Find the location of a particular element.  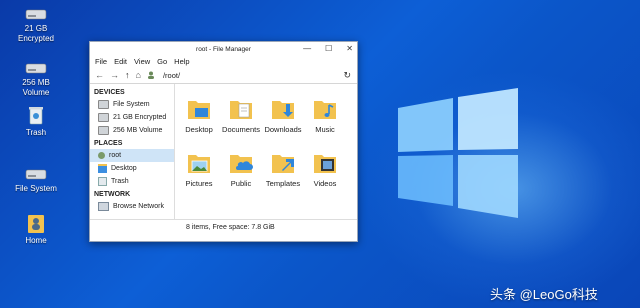

folder-desktop: Desktop is located at coordinates (199, 115).